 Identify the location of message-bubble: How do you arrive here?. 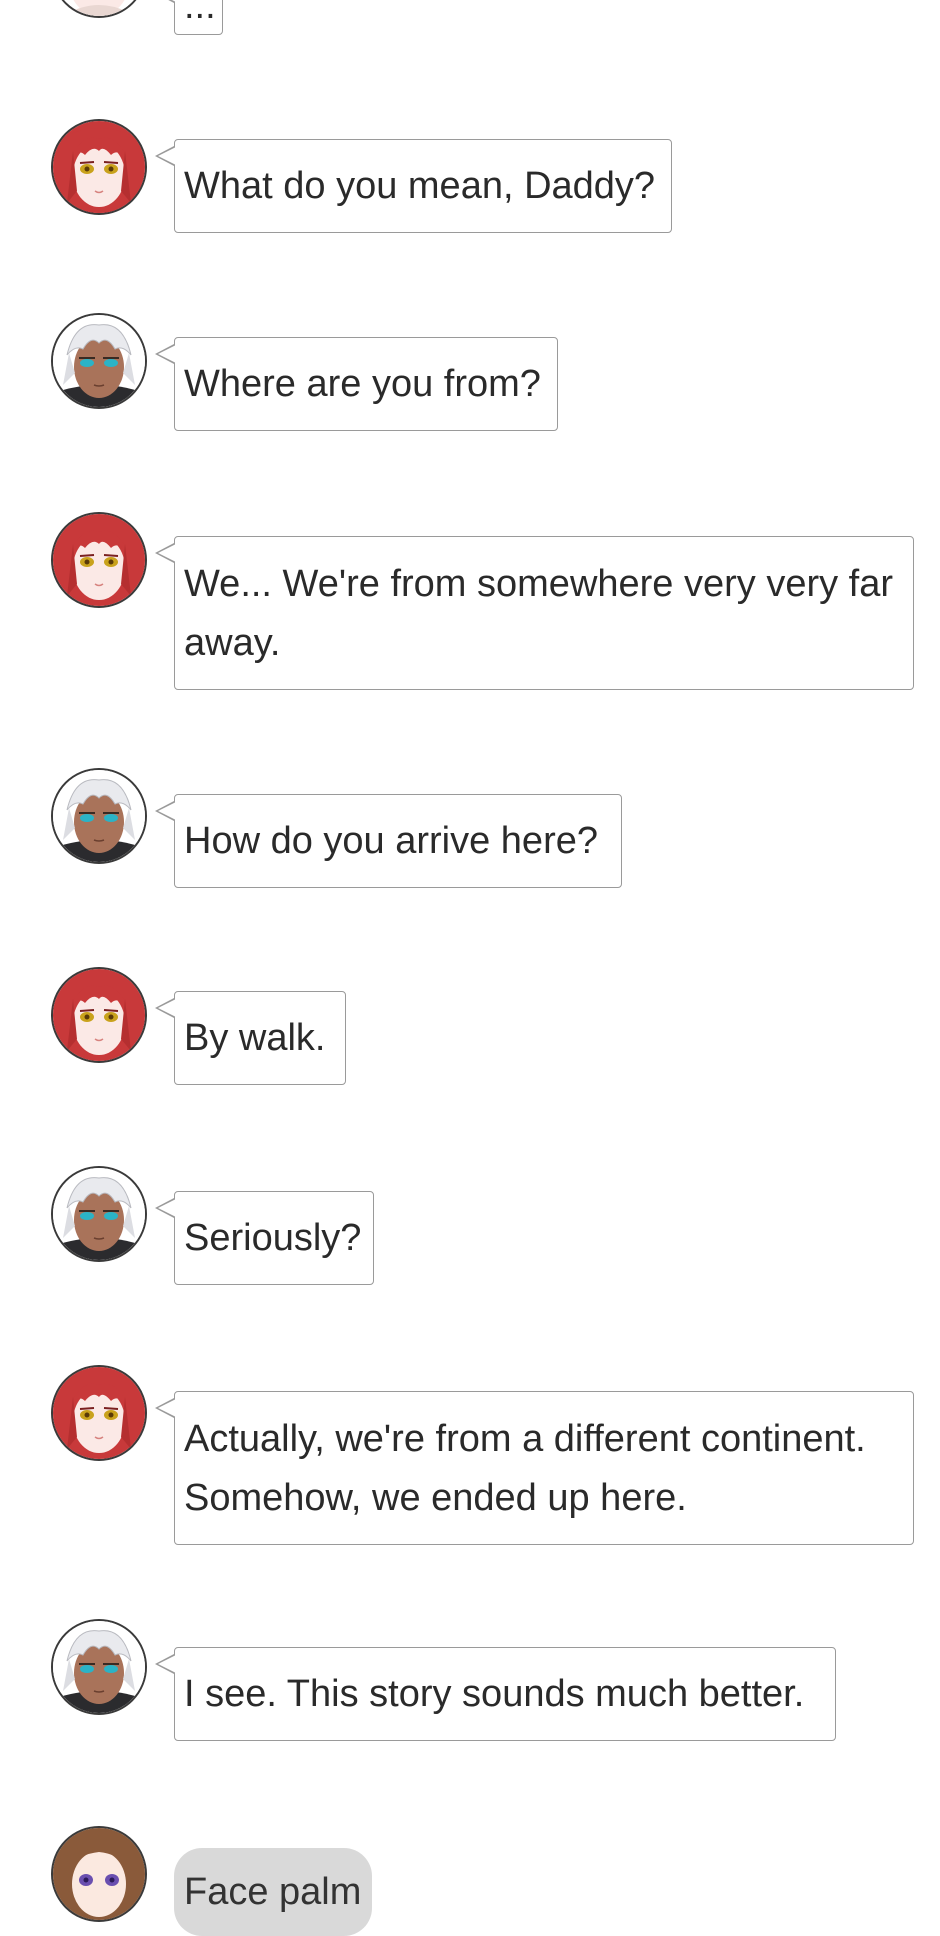
(388, 841).